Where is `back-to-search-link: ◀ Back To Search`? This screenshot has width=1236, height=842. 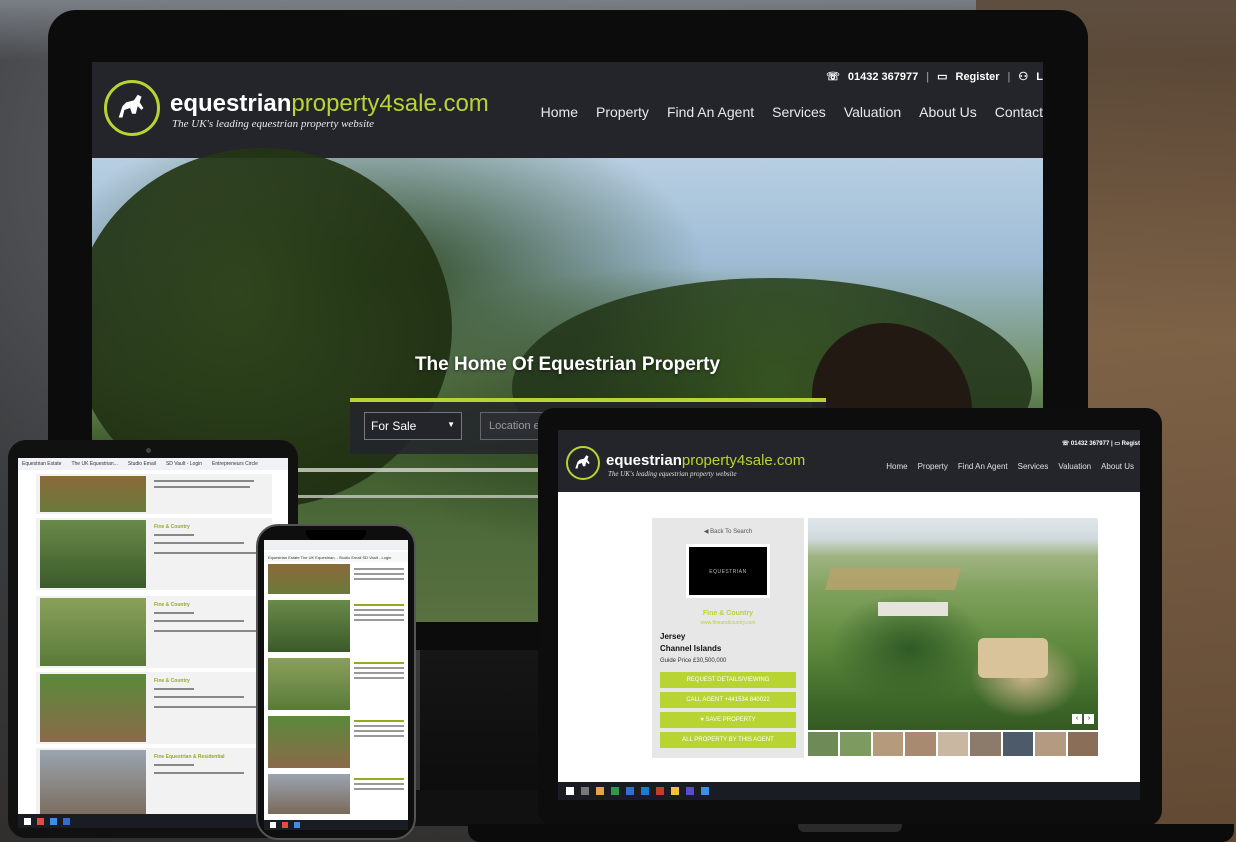 back-to-search-link: ◀ Back To Search is located at coordinates (728, 531).